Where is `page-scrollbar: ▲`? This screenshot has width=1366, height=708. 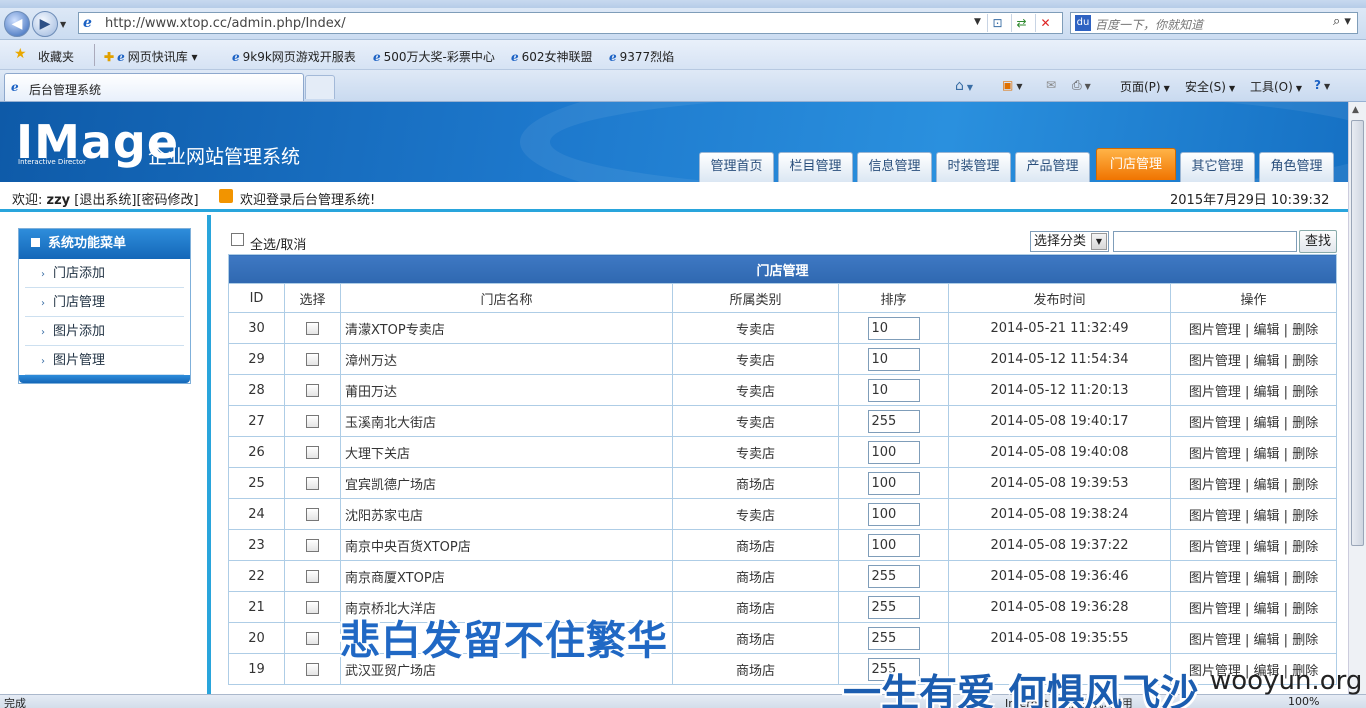 page-scrollbar: ▲ is located at coordinates (1357, 398).